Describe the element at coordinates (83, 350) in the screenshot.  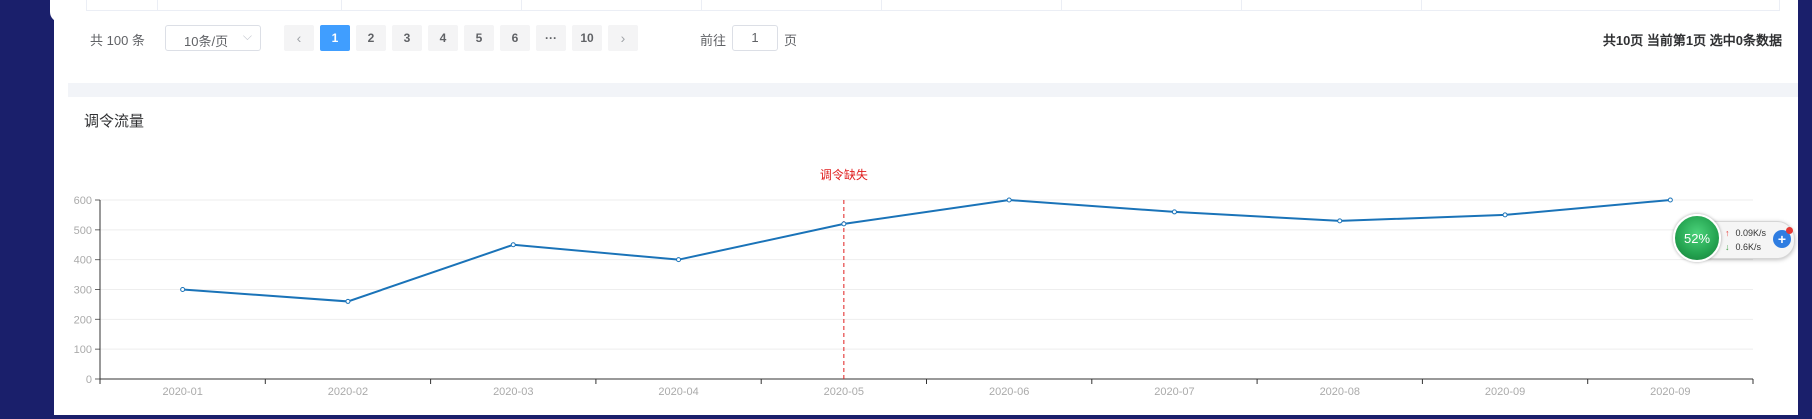
I see `y-tick-label: 100` at that location.